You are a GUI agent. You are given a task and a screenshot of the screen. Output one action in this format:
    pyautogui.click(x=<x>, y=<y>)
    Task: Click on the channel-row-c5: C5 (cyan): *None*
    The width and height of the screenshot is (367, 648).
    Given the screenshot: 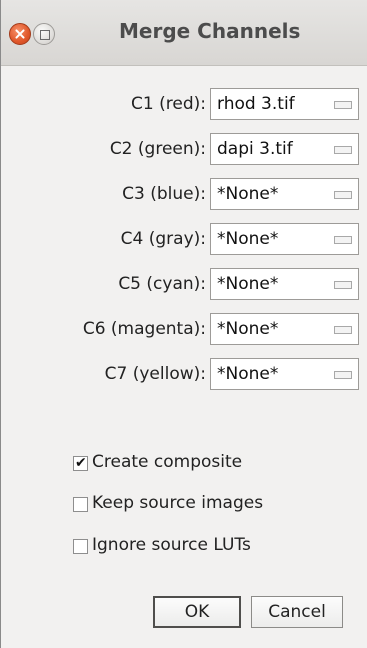 What is the action you would take?
    pyautogui.click(x=184, y=284)
    